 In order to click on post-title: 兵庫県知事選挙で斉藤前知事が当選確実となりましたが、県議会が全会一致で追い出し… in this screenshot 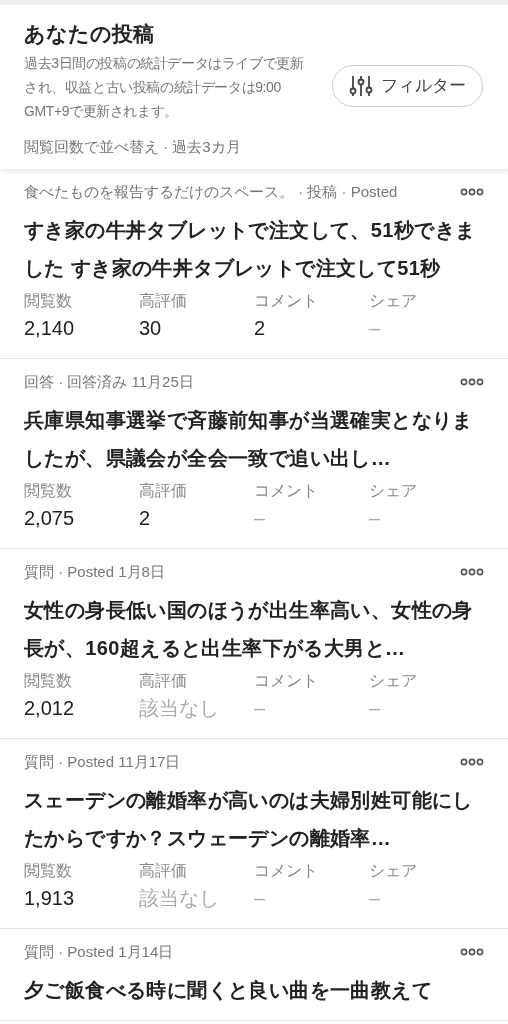, I will do `click(254, 439)`.